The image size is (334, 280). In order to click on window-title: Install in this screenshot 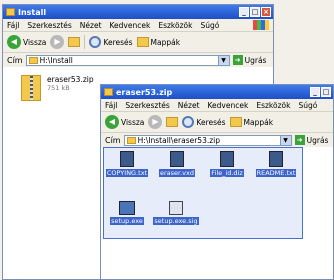, I will do `click(32, 12)`.